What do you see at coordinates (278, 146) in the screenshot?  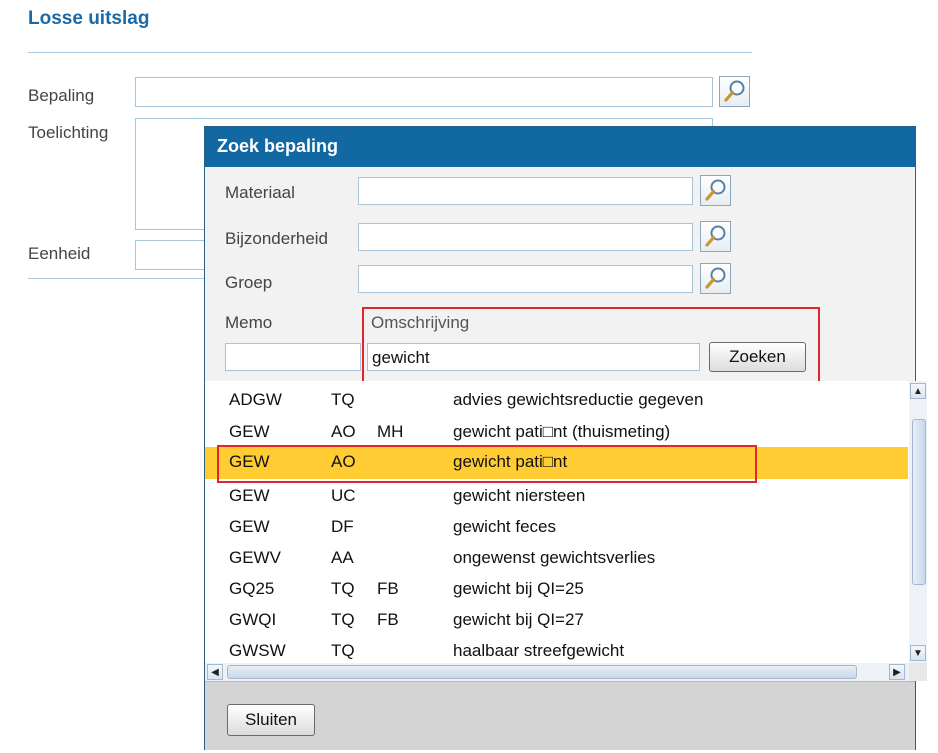 I see `dialog-title: Zoek bepaling` at bounding box center [278, 146].